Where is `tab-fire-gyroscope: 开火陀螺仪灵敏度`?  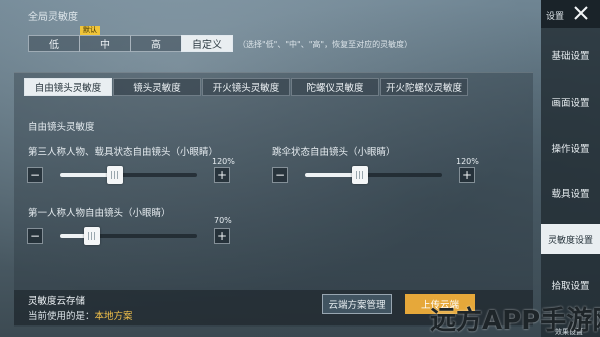
tab-fire-gyroscope: 开火陀螺仪灵敏度 is located at coordinates (424, 87).